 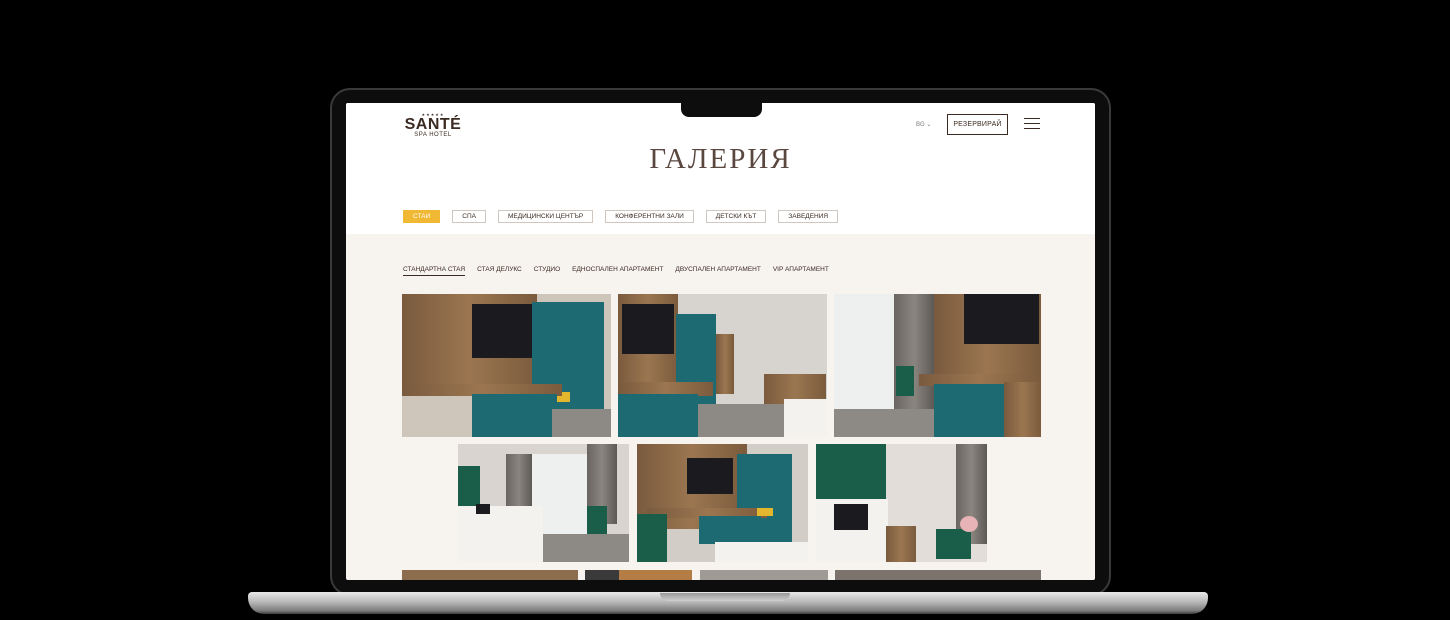 What do you see at coordinates (422, 216) in the screenshot?
I see `tab-rooms: СТАИ` at bounding box center [422, 216].